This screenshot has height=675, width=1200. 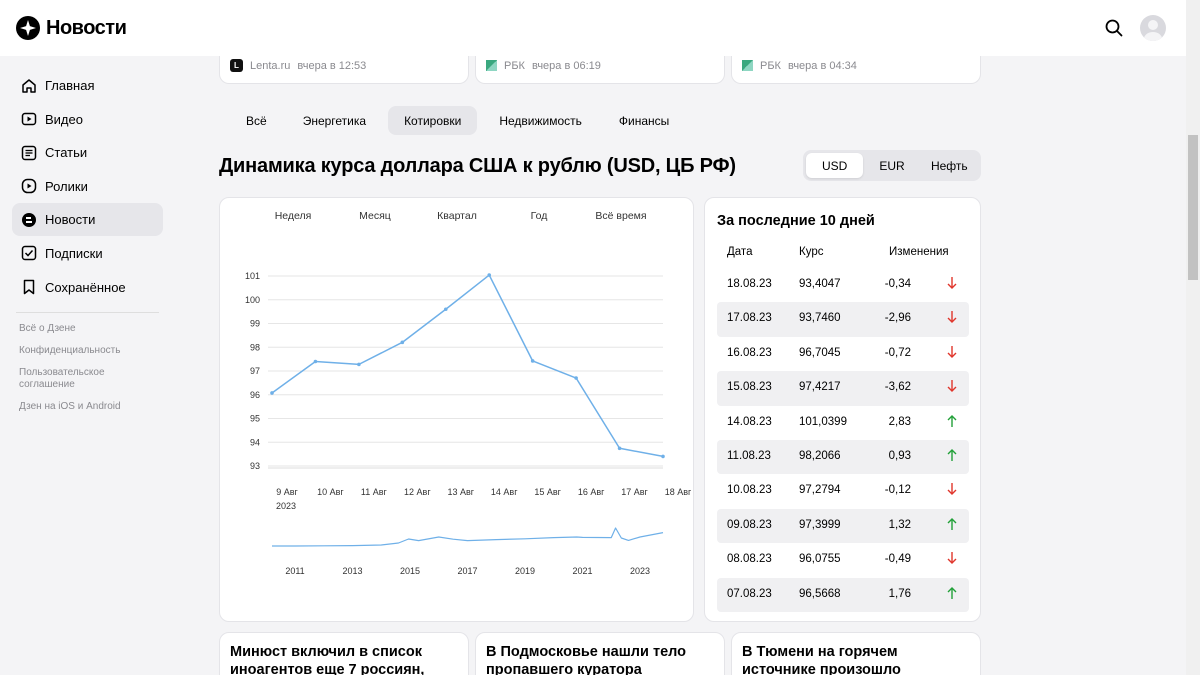 What do you see at coordinates (433, 120) in the screenshot?
I see `tab-quotes: Котировки` at bounding box center [433, 120].